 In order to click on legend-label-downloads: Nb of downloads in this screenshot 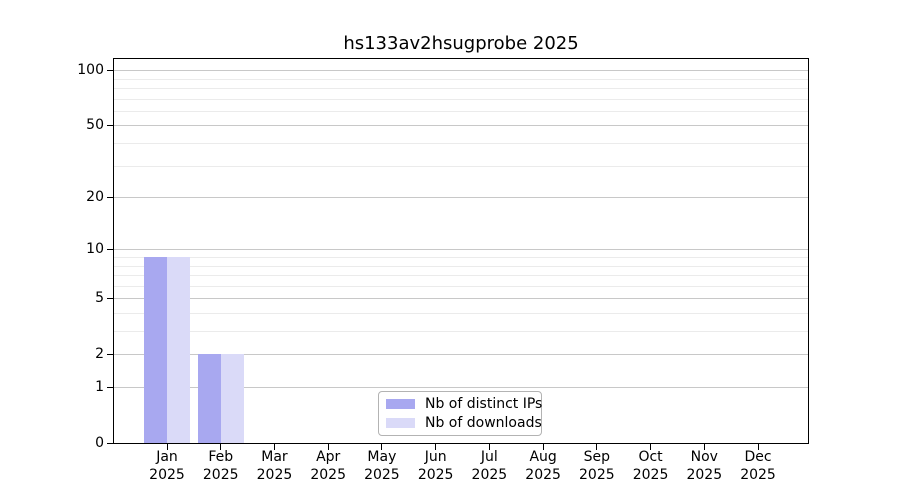, I will do `click(483, 422)`.